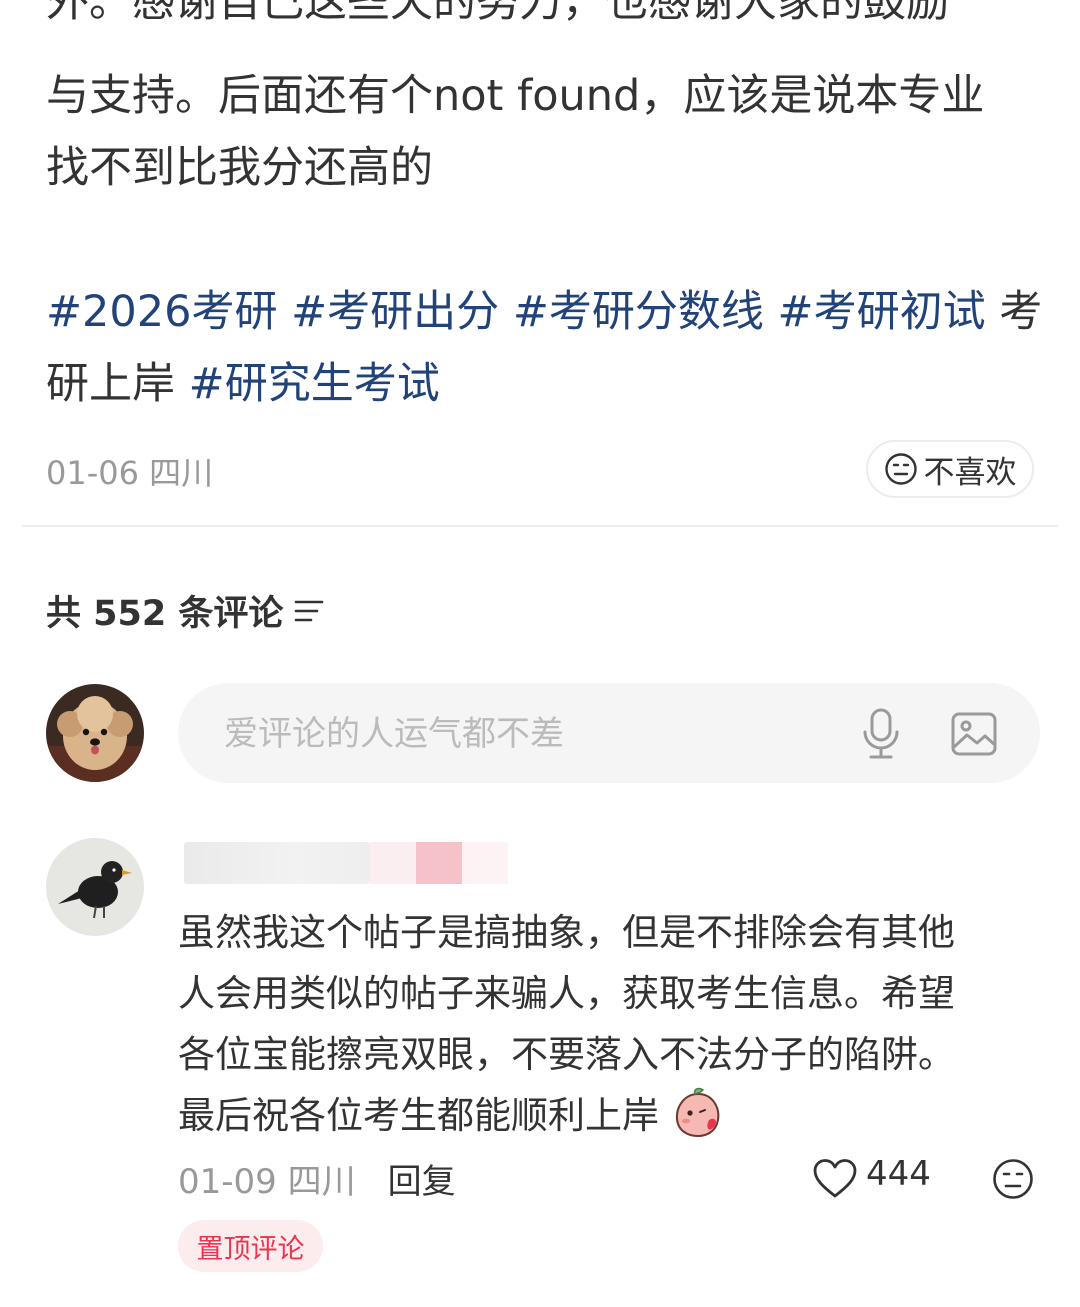 The image size is (1080, 1307). What do you see at coordinates (110, 384) in the screenshot?
I see `post-text-fragment: 研上岸` at bounding box center [110, 384].